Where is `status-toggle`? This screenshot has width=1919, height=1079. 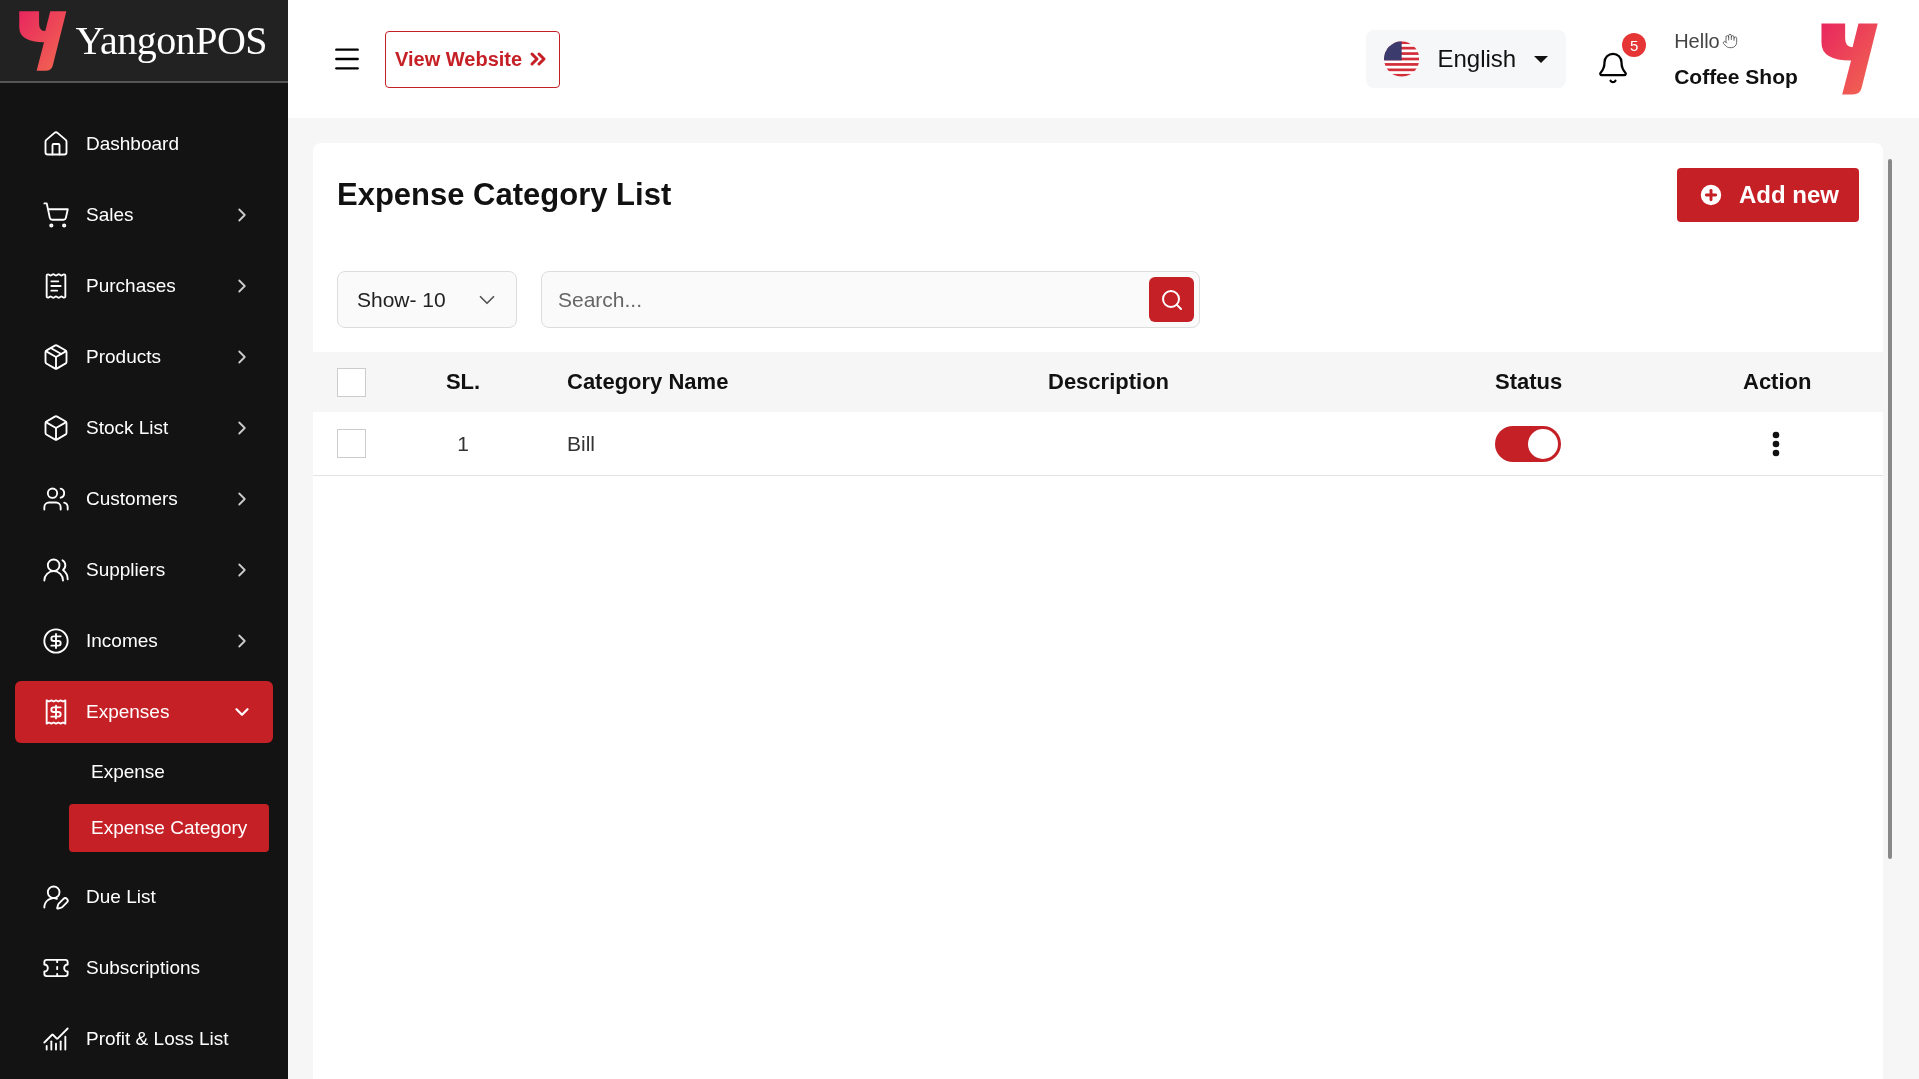
status-toggle is located at coordinates (1528, 443).